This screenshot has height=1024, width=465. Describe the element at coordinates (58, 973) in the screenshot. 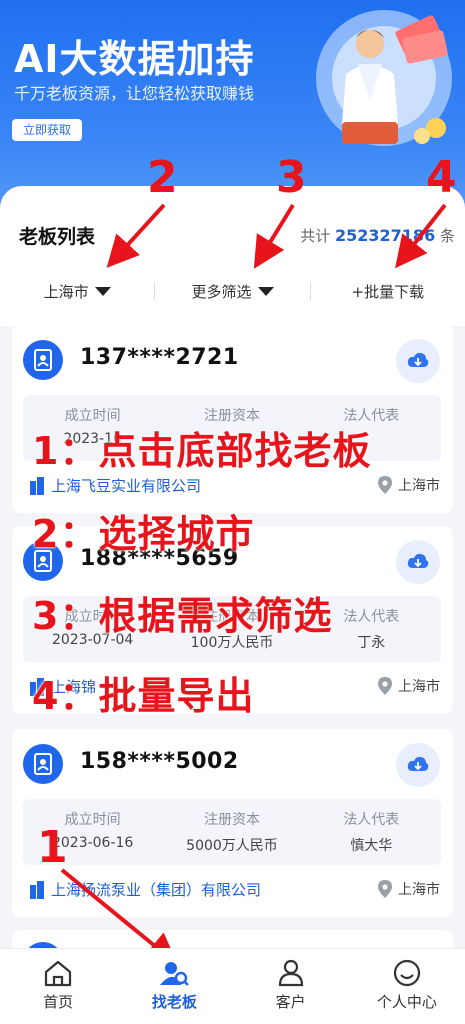

I see `home-icon` at that location.